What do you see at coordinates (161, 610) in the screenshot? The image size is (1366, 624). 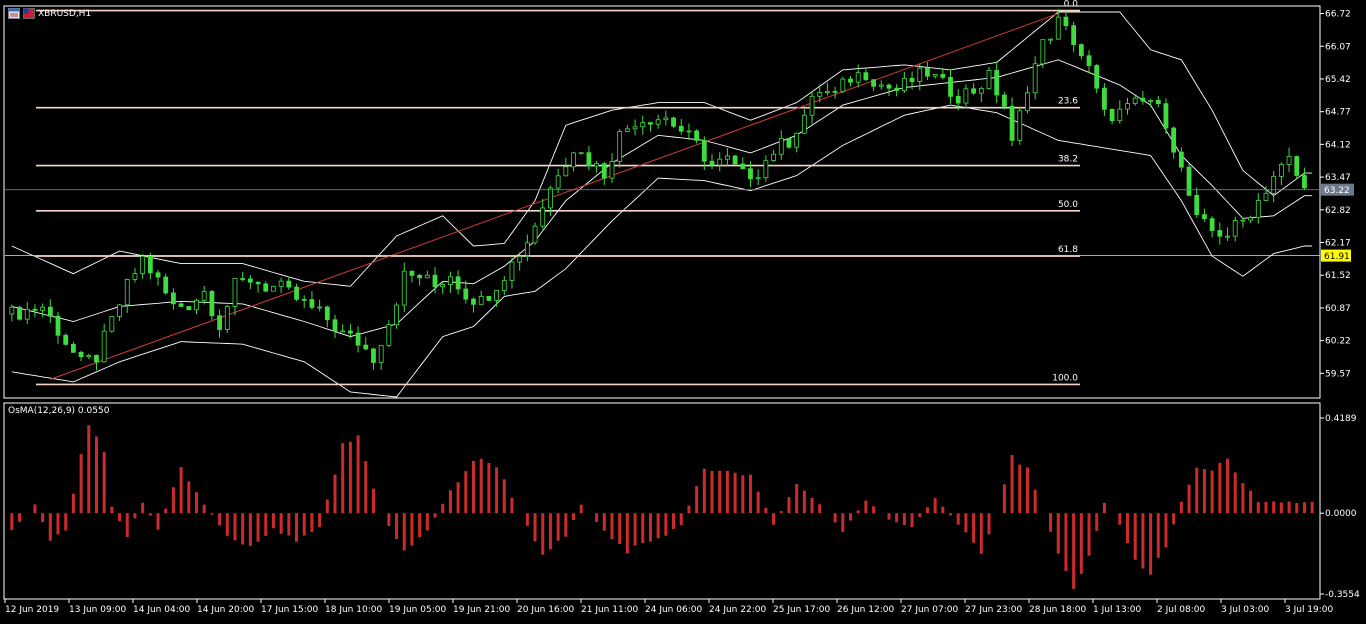 I see `time-tick-label: 14 Jun 04:00` at bounding box center [161, 610].